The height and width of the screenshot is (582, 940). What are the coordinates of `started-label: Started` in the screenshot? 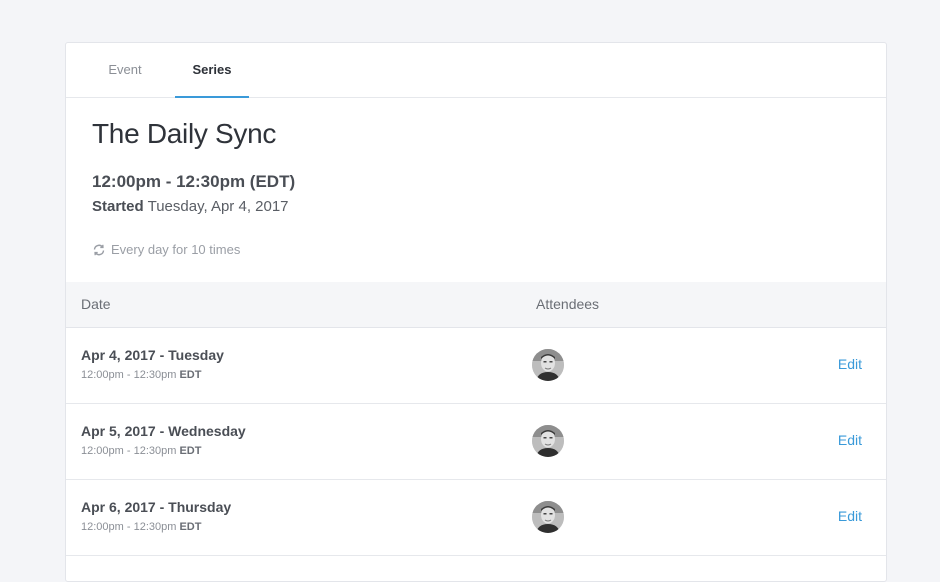 It's located at (118, 206).